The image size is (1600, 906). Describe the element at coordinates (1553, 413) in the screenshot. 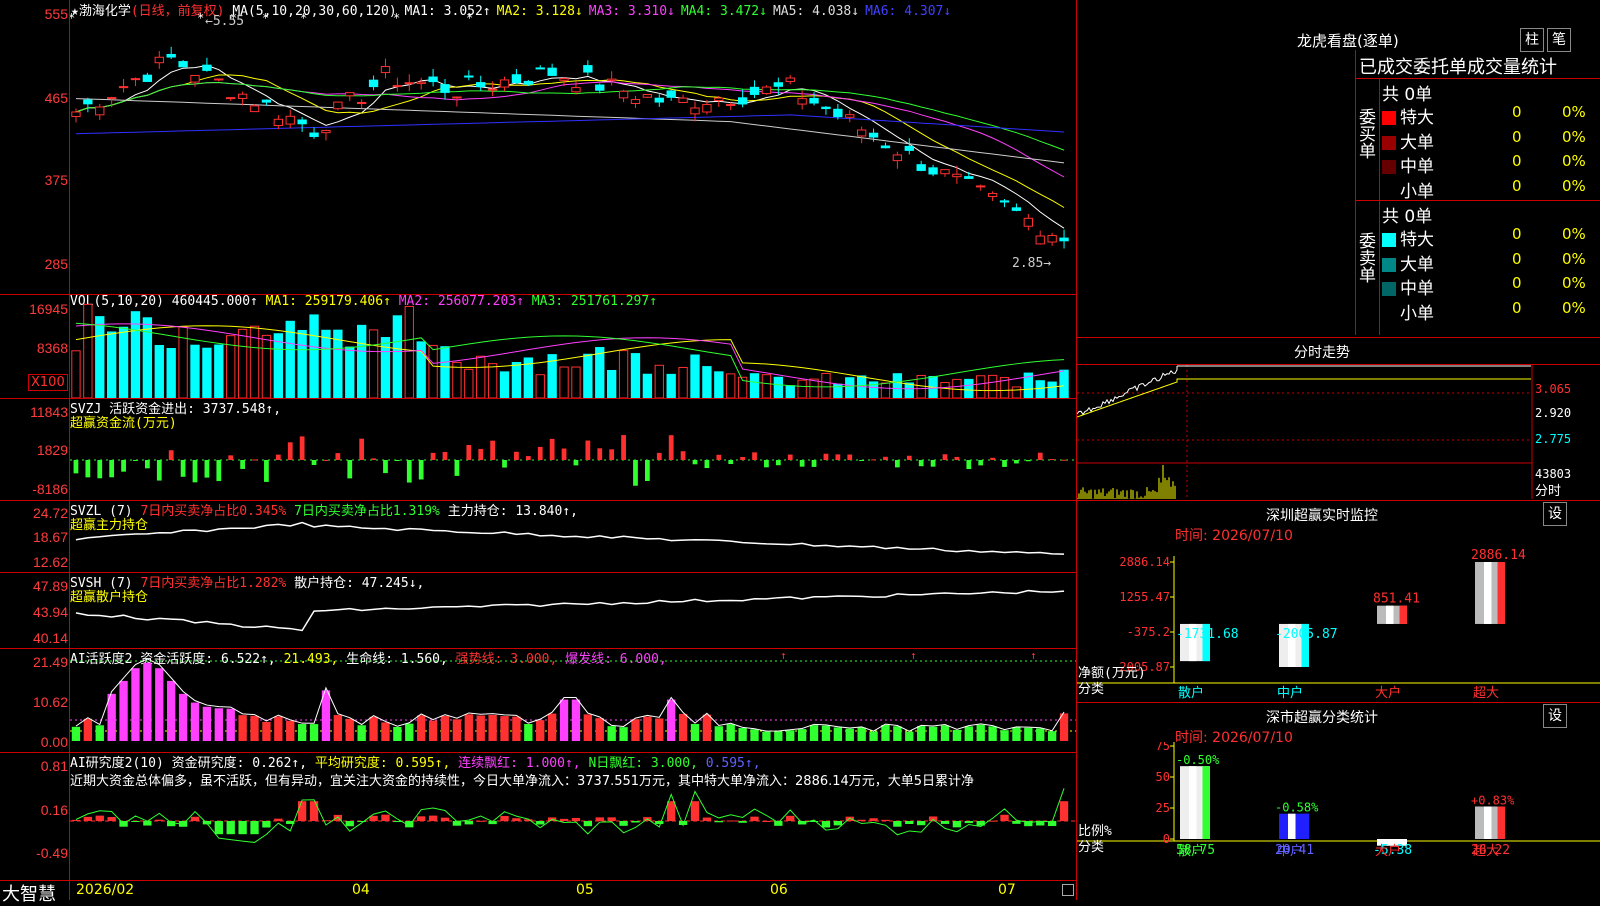

I see `intraday-axis-label: 2.920` at that location.